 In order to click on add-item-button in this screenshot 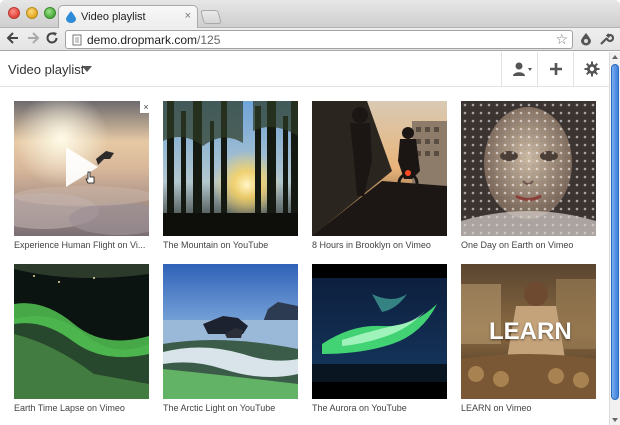, I will do `click(555, 69)`.